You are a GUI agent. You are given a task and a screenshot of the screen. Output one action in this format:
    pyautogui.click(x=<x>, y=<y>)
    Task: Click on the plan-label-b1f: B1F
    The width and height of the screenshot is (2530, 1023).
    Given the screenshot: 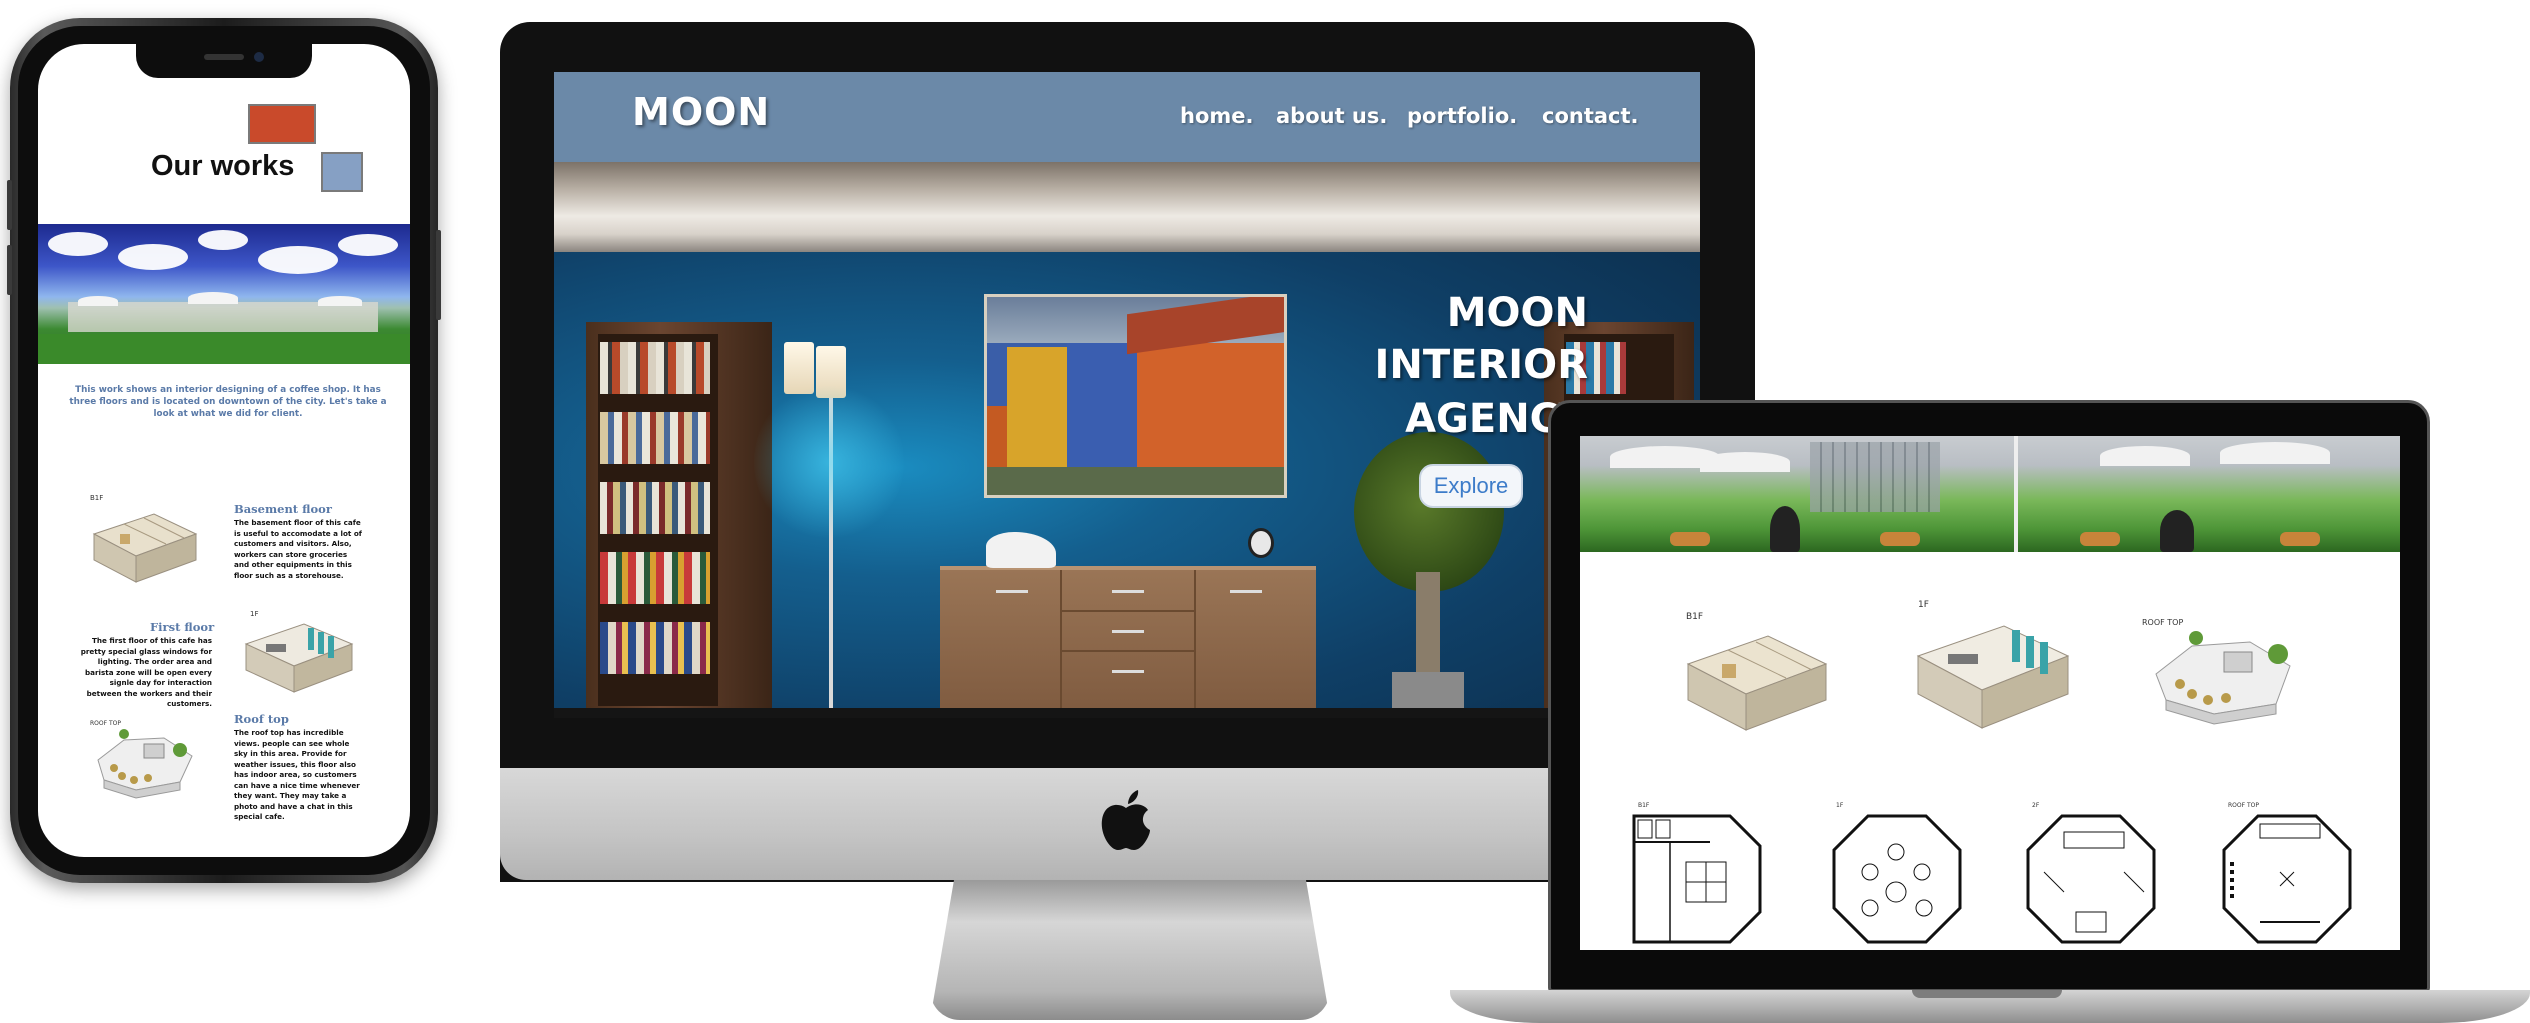 What is the action you would take?
    pyautogui.click(x=1644, y=805)
    